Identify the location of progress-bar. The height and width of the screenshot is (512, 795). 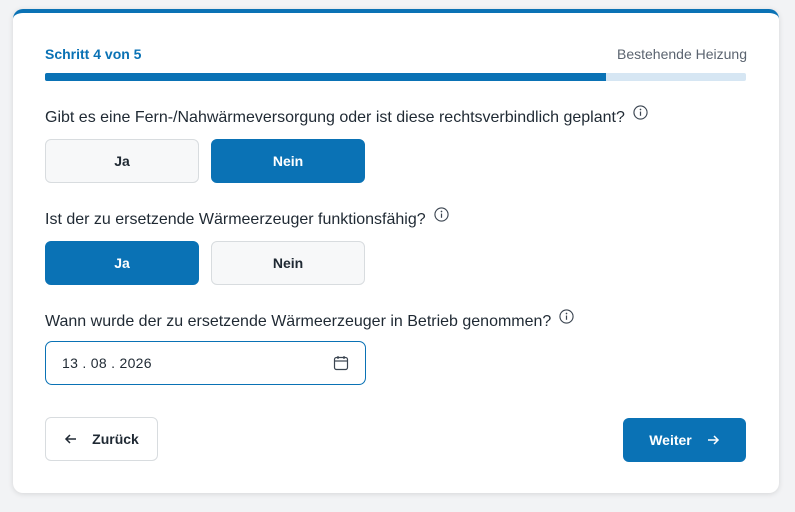
(395, 77).